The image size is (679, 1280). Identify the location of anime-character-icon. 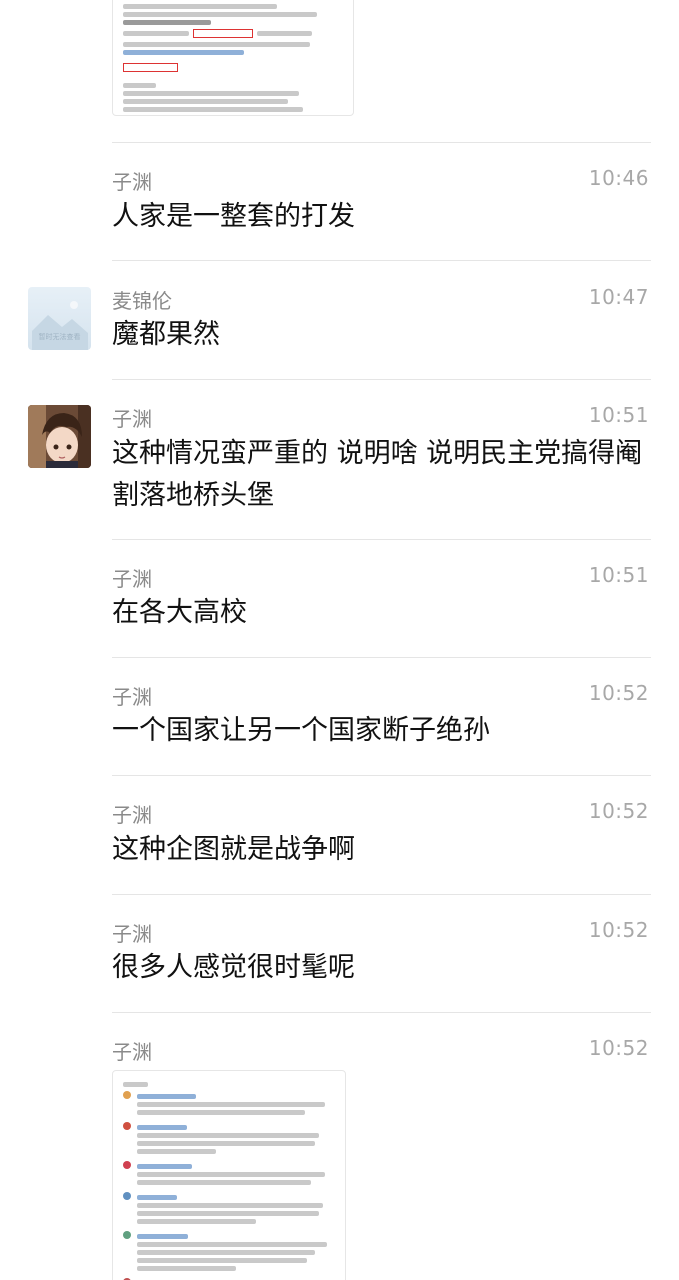
(59, 436).